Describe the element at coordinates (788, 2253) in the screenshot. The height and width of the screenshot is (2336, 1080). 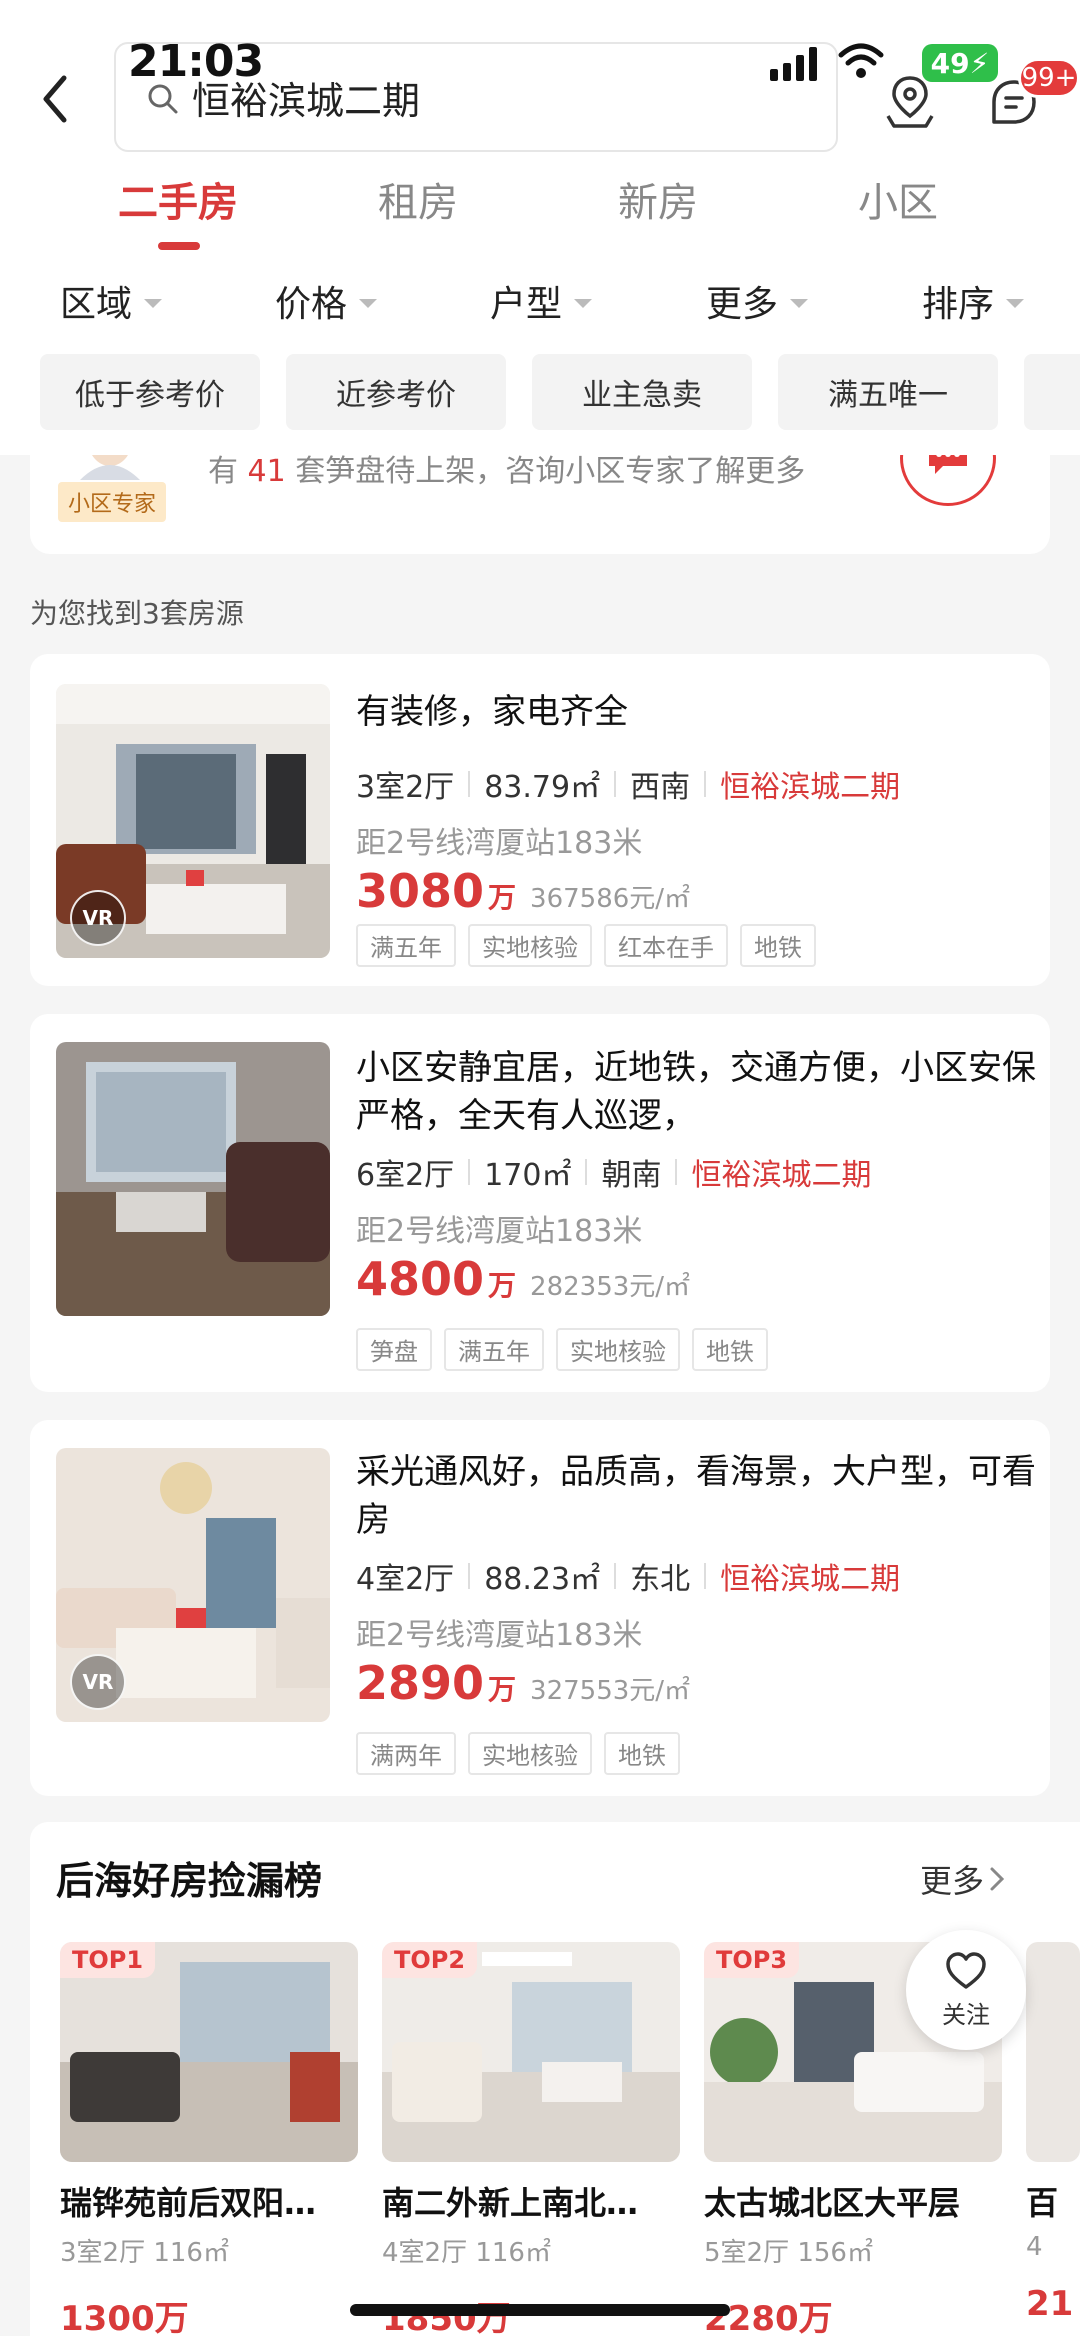
I see `ranking-item-spec: 5室2厅 156㎡` at that location.